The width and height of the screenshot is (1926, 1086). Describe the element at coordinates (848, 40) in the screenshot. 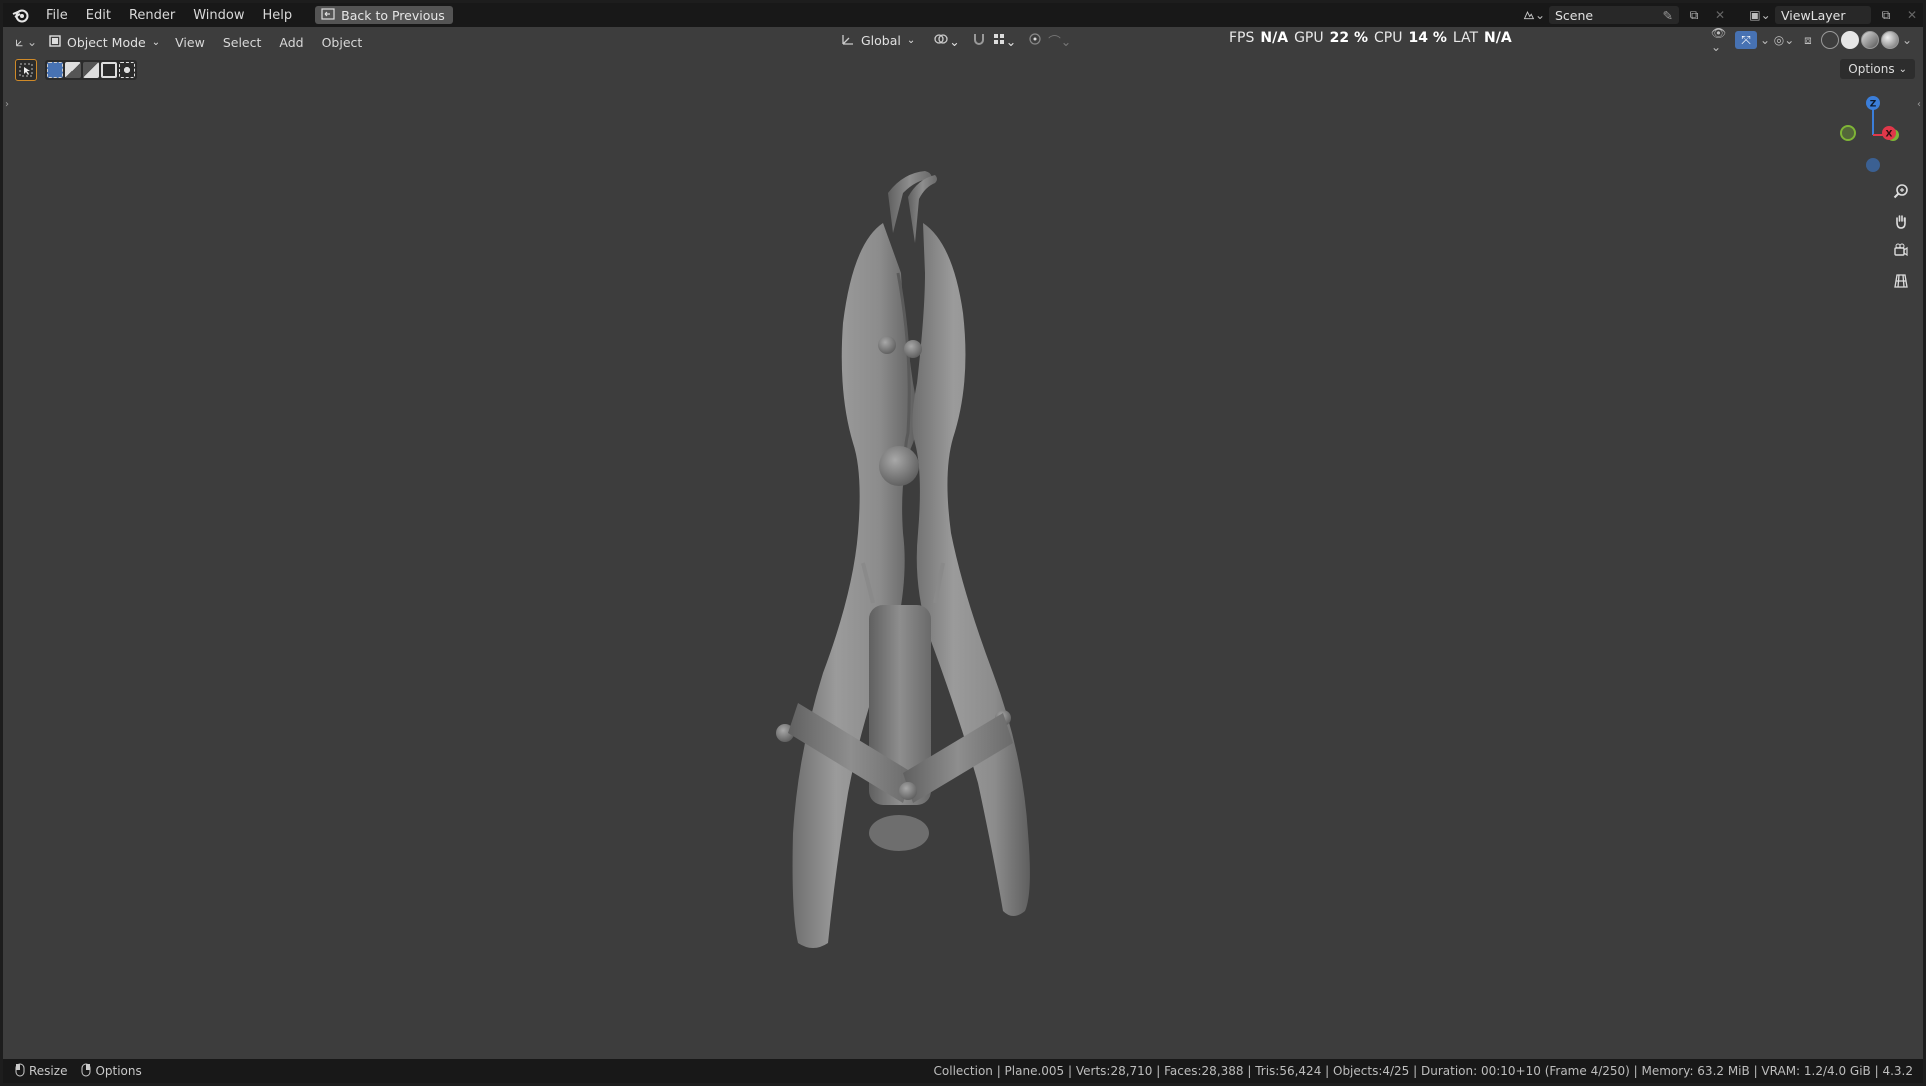

I see `orientation-icon` at that location.